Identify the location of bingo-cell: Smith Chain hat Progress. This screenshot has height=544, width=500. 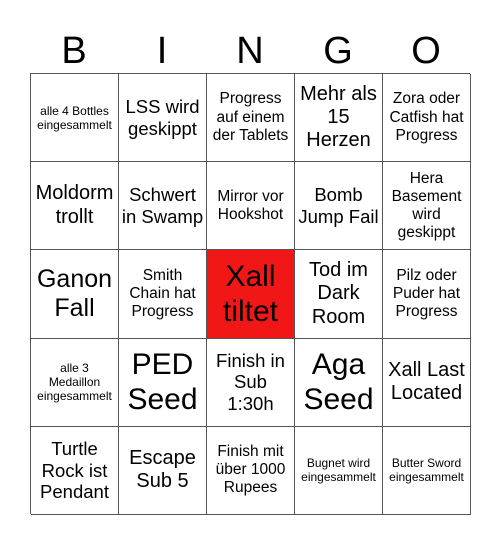
(163, 294).